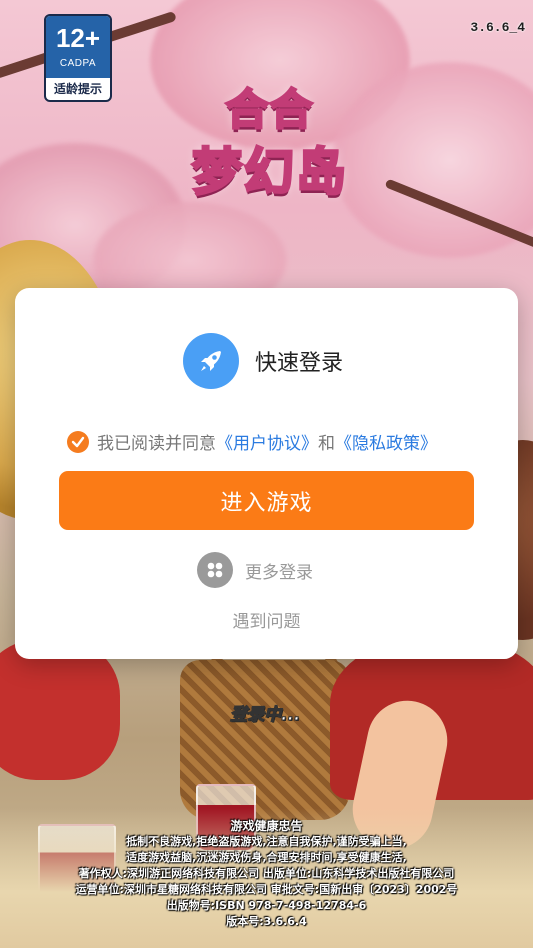 The width and height of the screenshot is (533, 948). I want to click on rocket-icon, so click(211, 361).